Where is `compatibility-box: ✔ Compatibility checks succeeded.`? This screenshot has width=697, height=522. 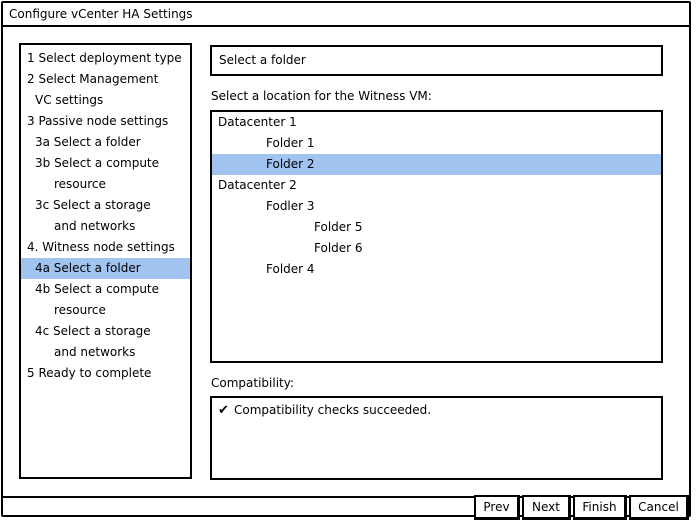 compatibility-box: ✔ Compatibility checks succeeded. is located at coordinates (436, 438).